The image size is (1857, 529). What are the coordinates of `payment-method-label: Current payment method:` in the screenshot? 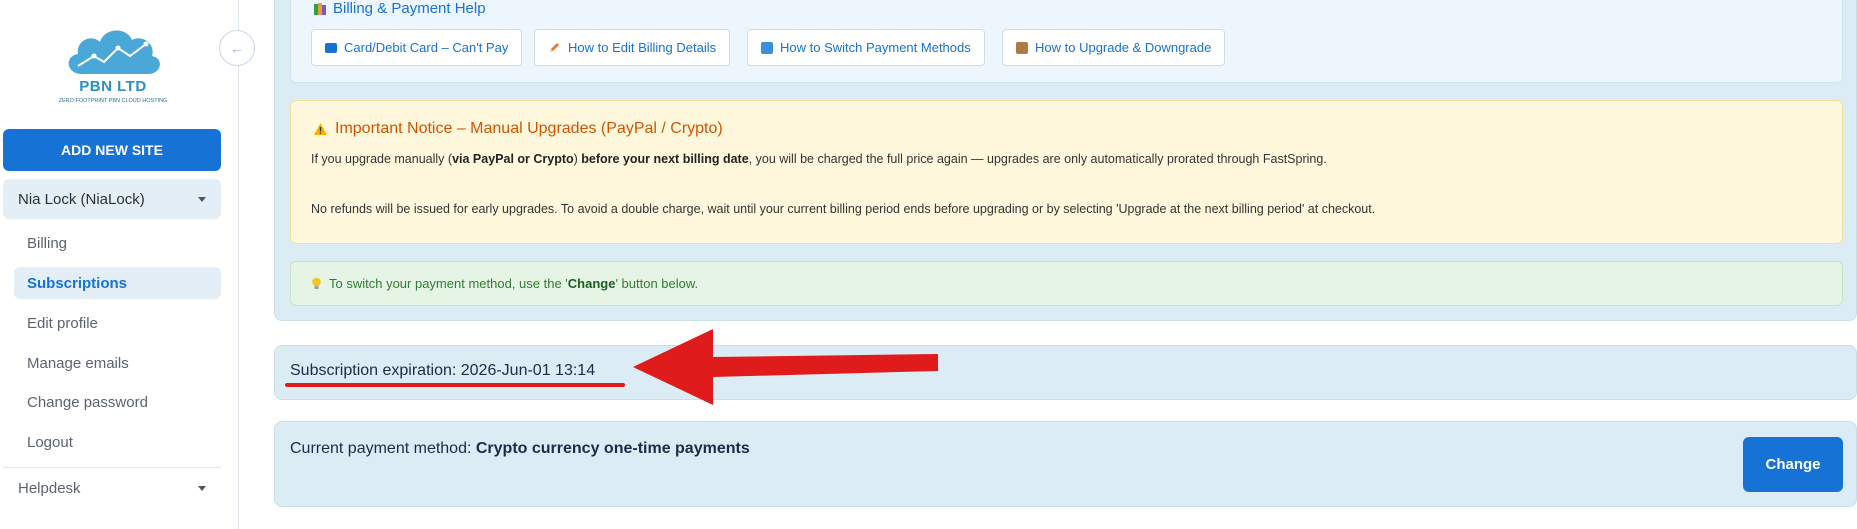 It's located at (383, 448).